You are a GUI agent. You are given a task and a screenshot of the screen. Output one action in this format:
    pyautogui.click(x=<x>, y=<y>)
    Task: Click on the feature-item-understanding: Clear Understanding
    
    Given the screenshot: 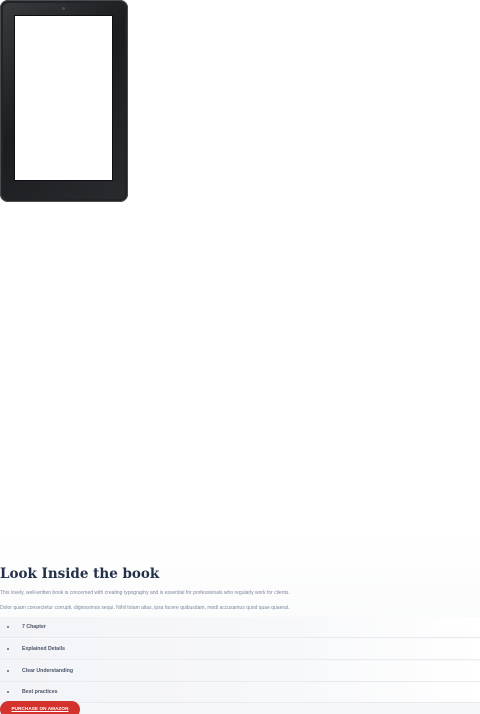 What is the action you would take?
    pyautogui.click(x=240, y=671)
    